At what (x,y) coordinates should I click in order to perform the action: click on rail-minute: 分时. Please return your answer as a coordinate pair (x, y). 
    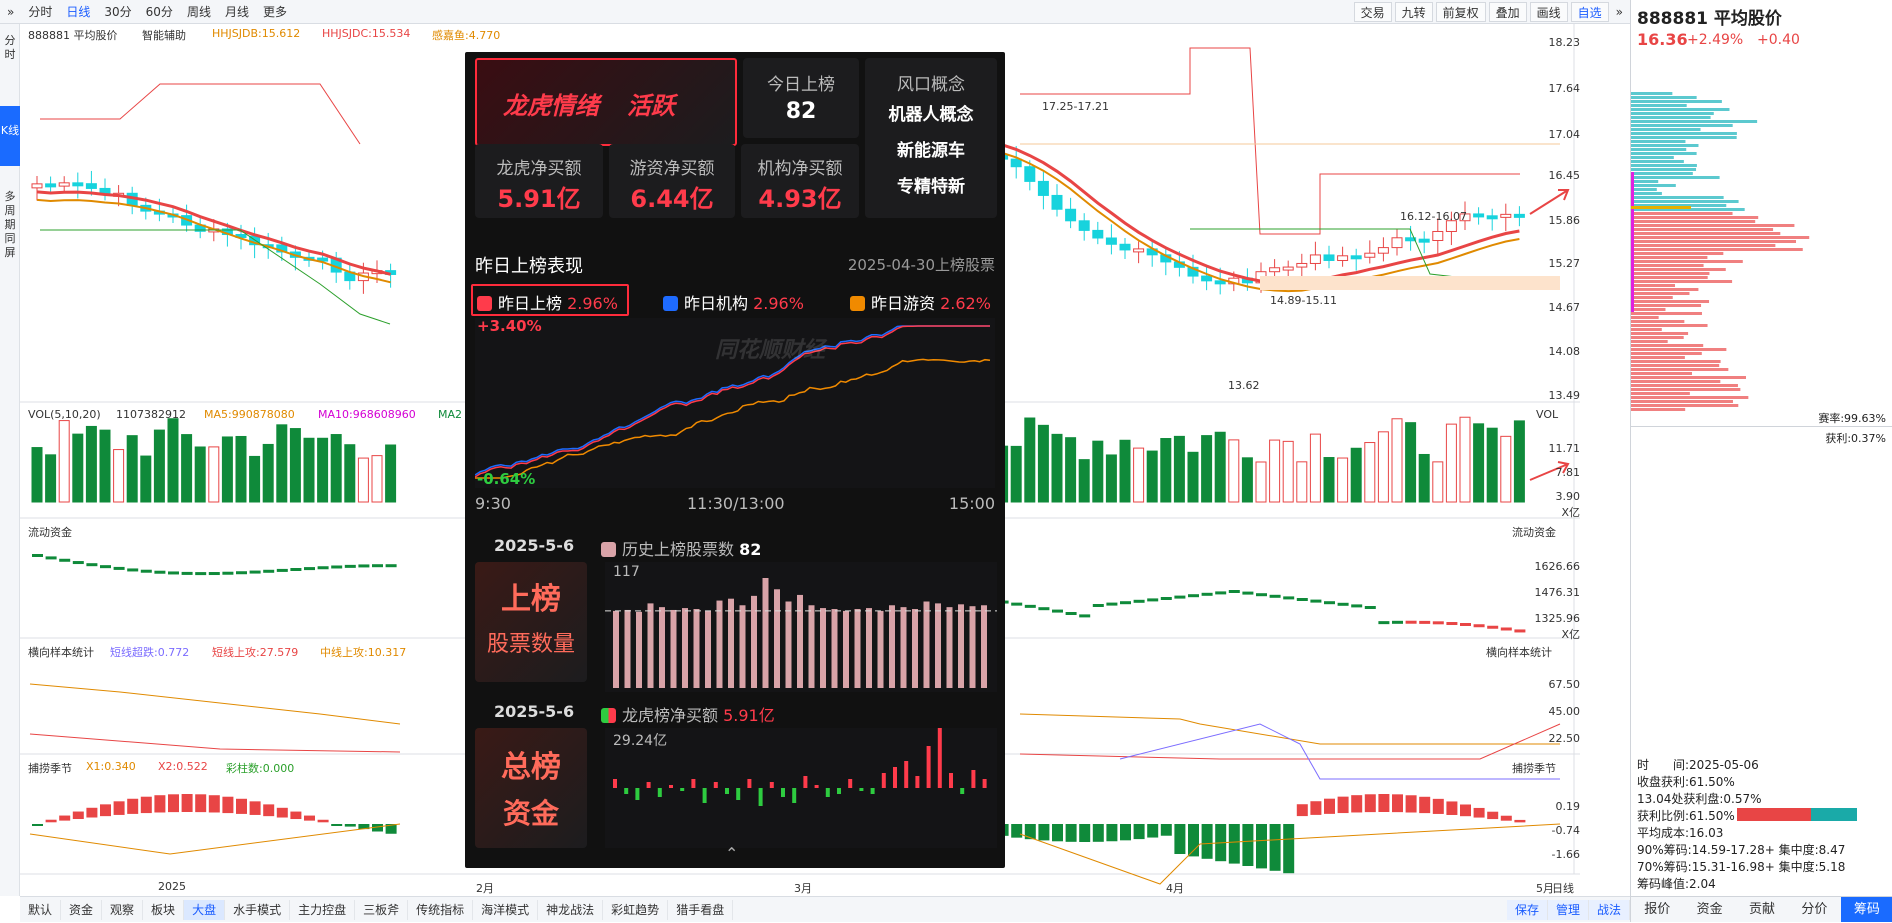
    Looking at the image, I should click on (10, 48).